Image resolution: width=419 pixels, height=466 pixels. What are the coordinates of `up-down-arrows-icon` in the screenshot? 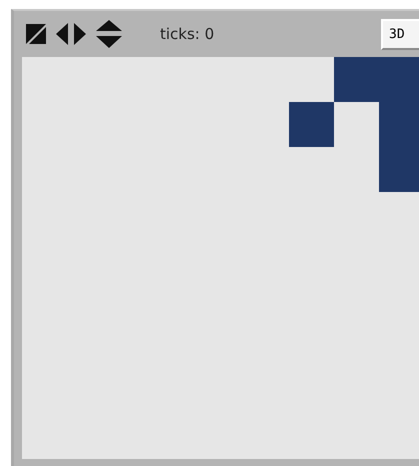 It's located at (109, 34).